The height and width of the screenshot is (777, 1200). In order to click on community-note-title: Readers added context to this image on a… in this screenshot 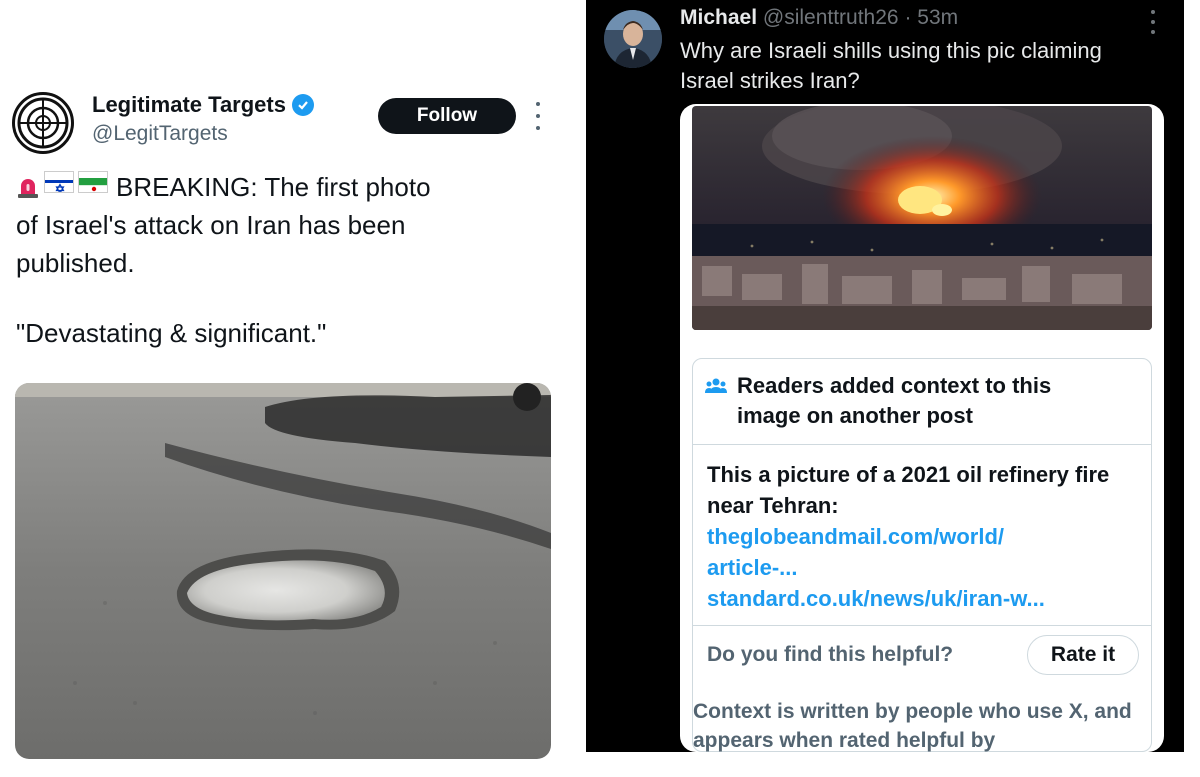, I will do `click(894, 400)`.